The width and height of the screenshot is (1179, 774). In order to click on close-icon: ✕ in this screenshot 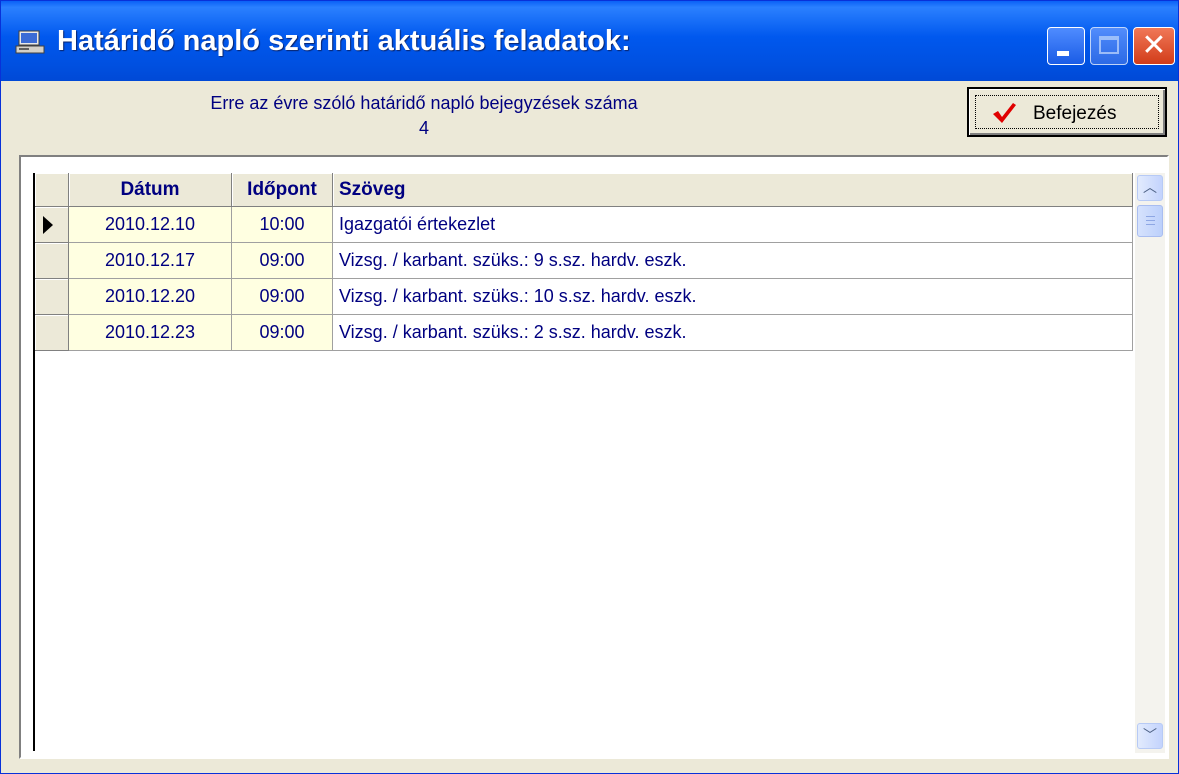, I will do `click(1154, 45)`.